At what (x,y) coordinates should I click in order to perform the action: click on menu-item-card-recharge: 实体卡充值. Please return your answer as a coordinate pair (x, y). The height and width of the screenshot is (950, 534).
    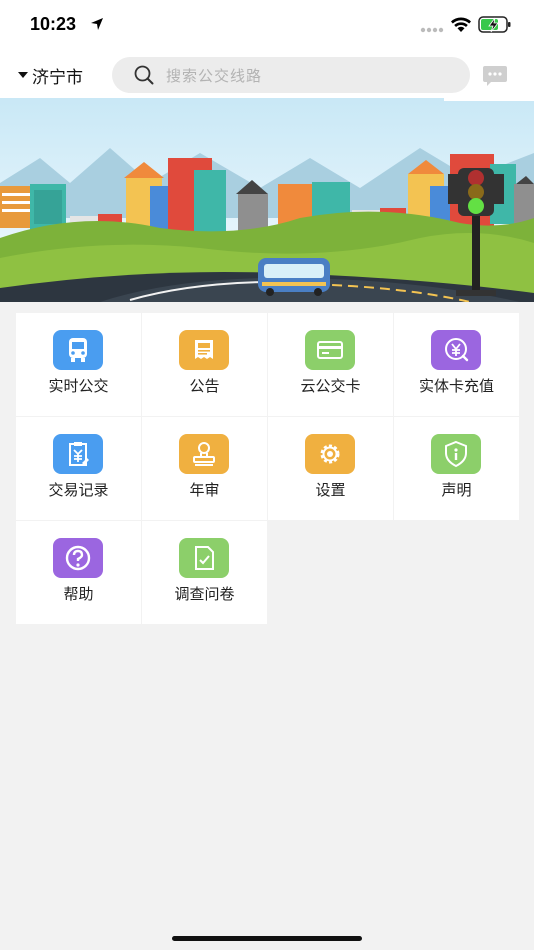
    Looking at the image, I should click on (456, 364).